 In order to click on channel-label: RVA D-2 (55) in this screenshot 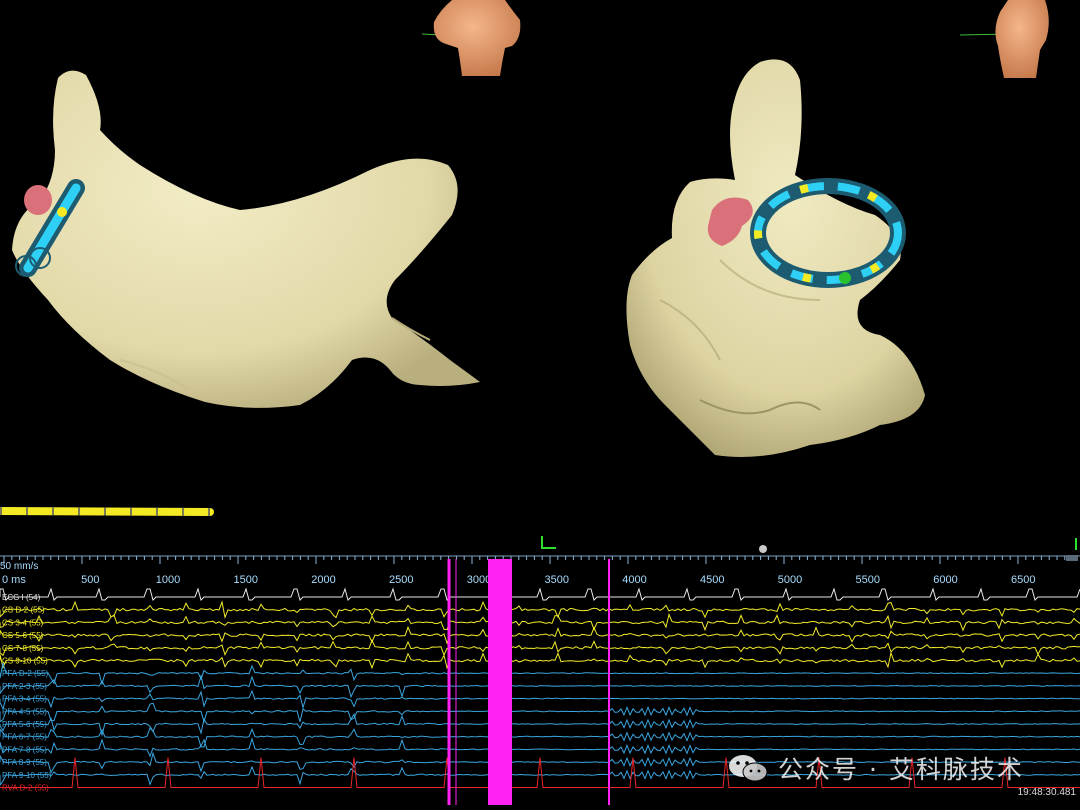, I will do `click(25, 788)`.